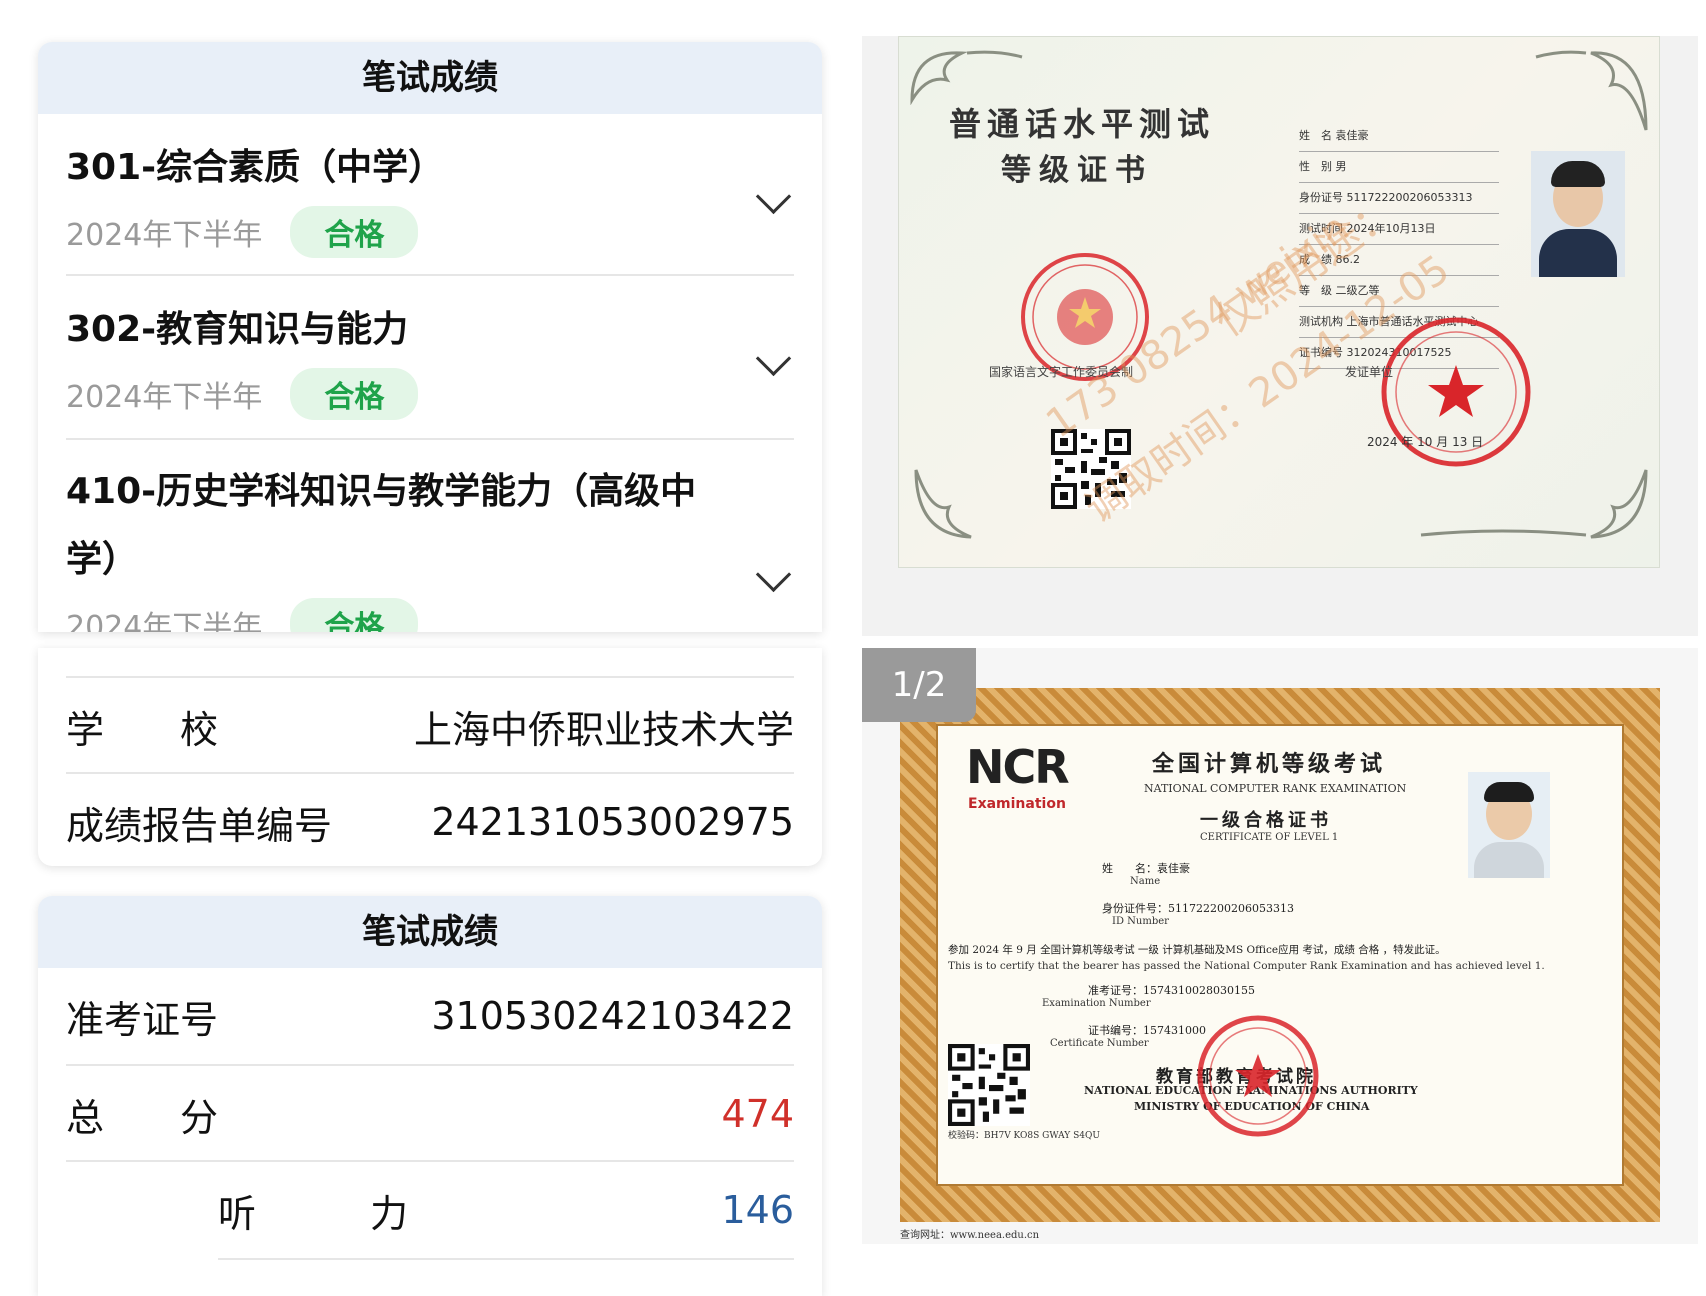  I want to click on holder-name-en: Name, so click(1145, 881).